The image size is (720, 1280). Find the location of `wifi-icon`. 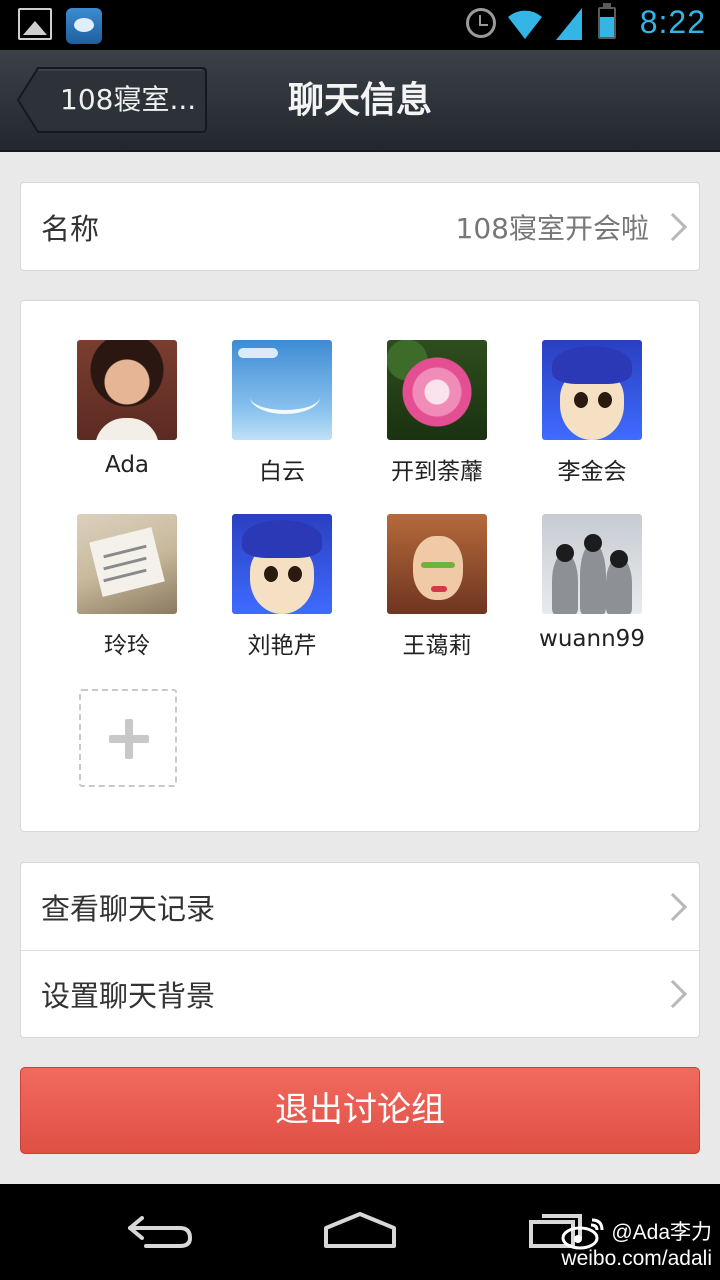

wifi-icon is located at coordinates (524, 24).